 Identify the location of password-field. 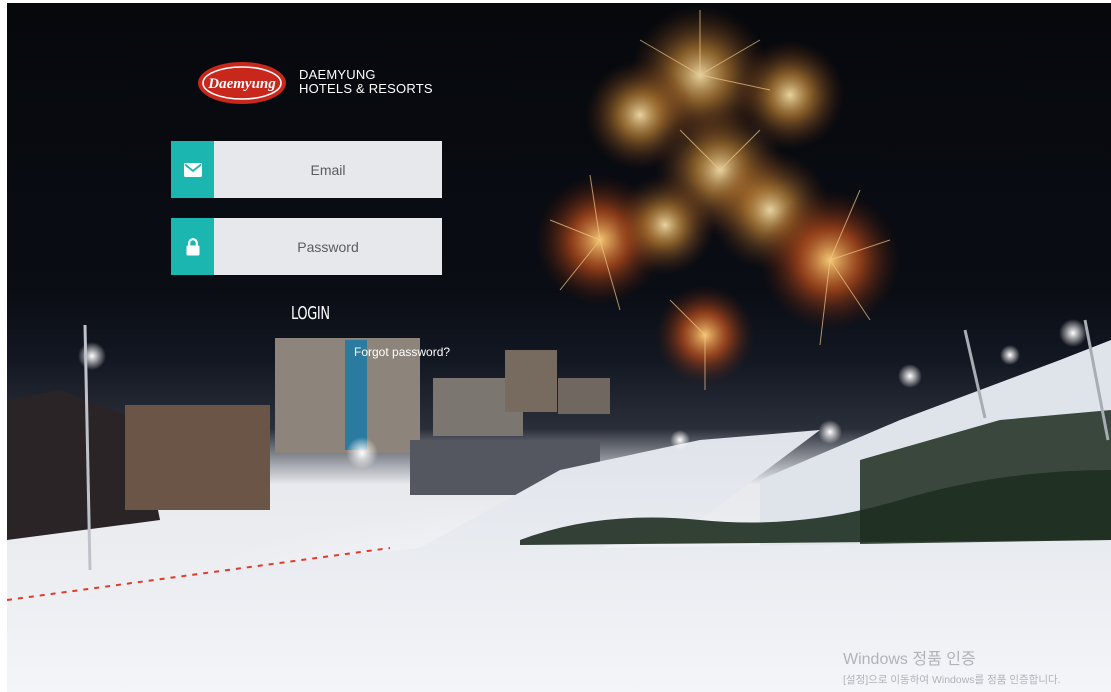
(306, 246).